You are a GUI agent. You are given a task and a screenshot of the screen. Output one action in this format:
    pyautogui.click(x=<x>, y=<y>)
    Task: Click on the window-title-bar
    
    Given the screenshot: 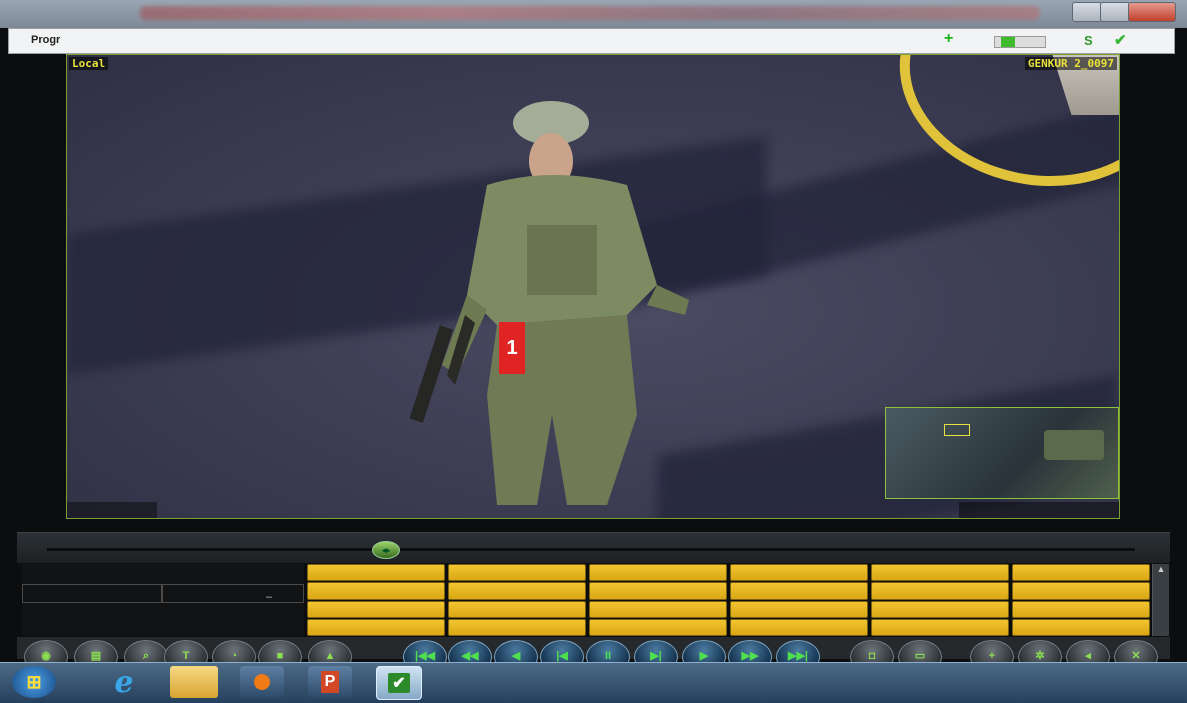 What is the action you would take?
    pyautogui.click(x=593, y=14)
    